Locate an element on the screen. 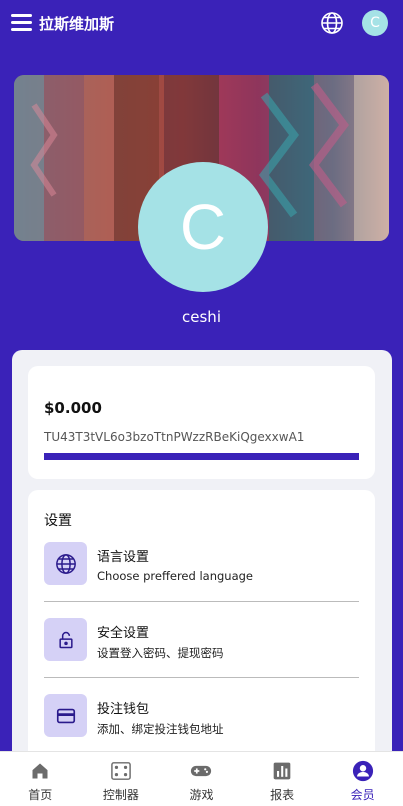 The width and height of the screenshot is (403, 806). nav-label: 控制器 is located at coordinates (120, 795).